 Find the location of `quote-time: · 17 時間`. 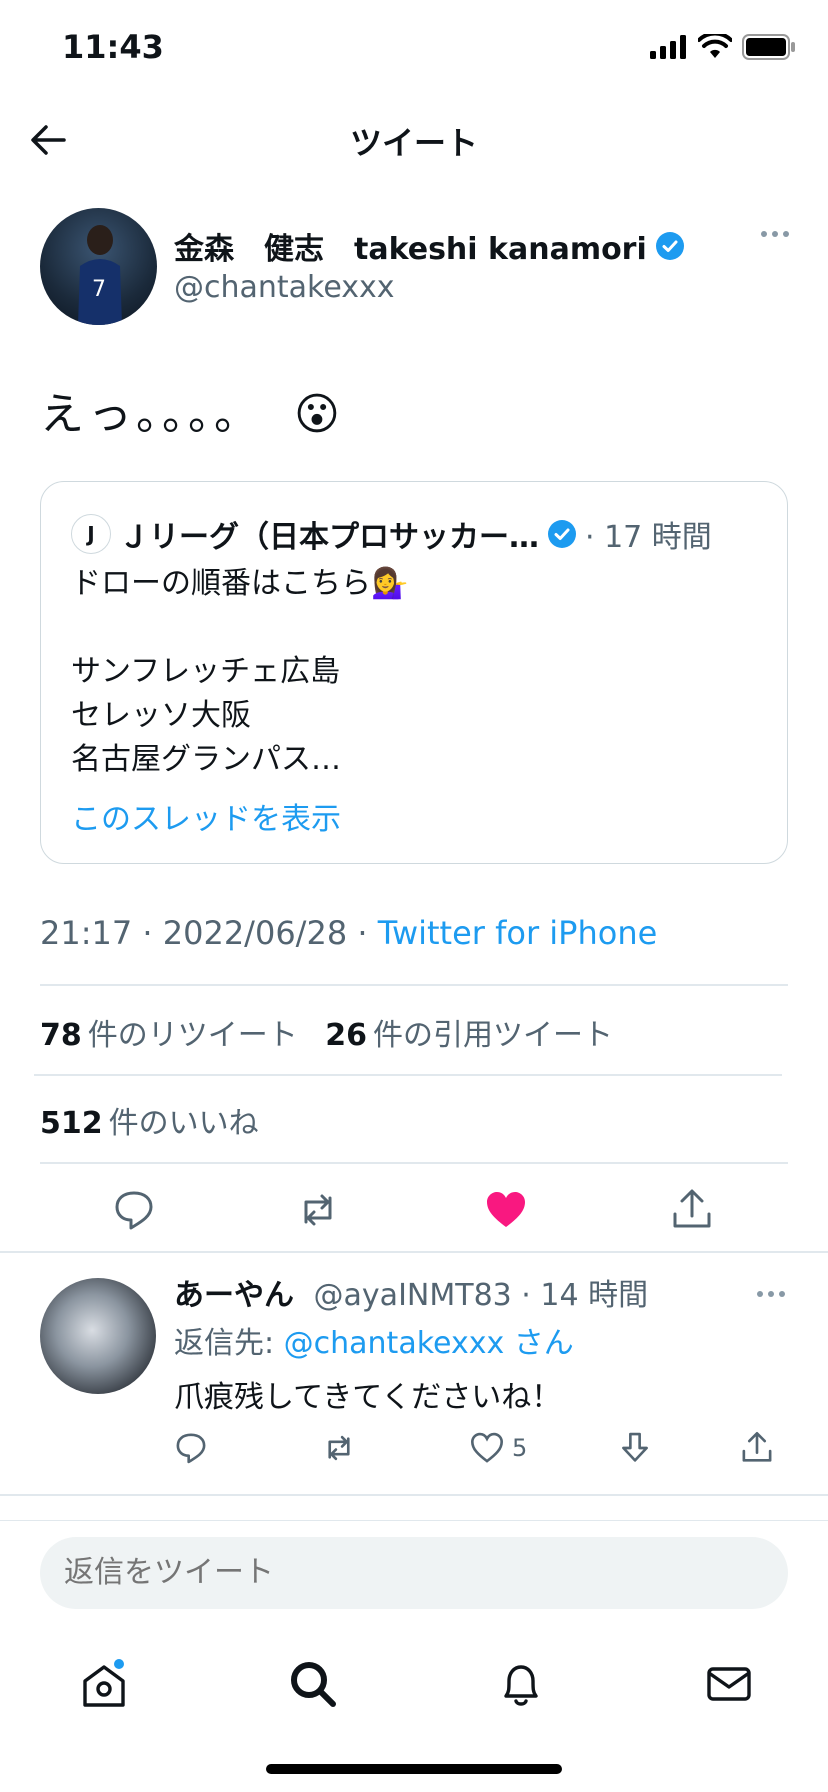

quote-time: · 17 時間 is located at coordinates (648, 537).